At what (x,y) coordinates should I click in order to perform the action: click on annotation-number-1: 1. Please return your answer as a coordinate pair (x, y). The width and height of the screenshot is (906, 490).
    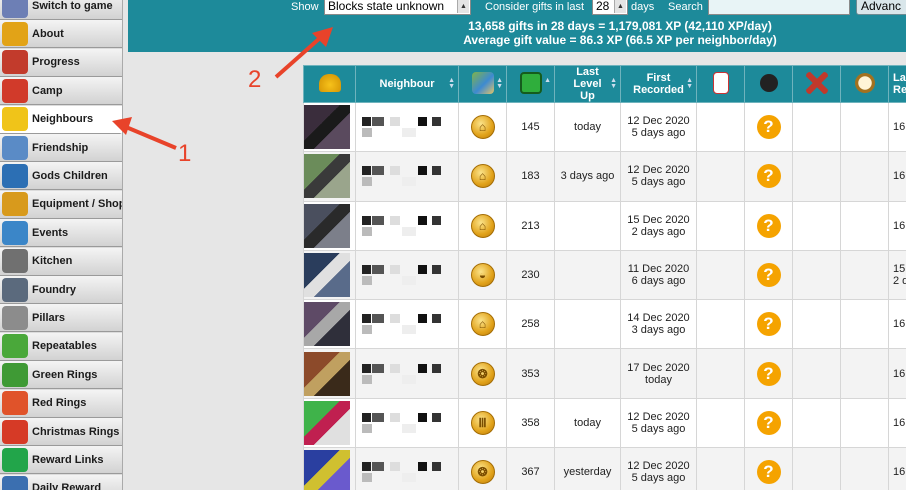
    Looking at the image, I should click on (185, 153).